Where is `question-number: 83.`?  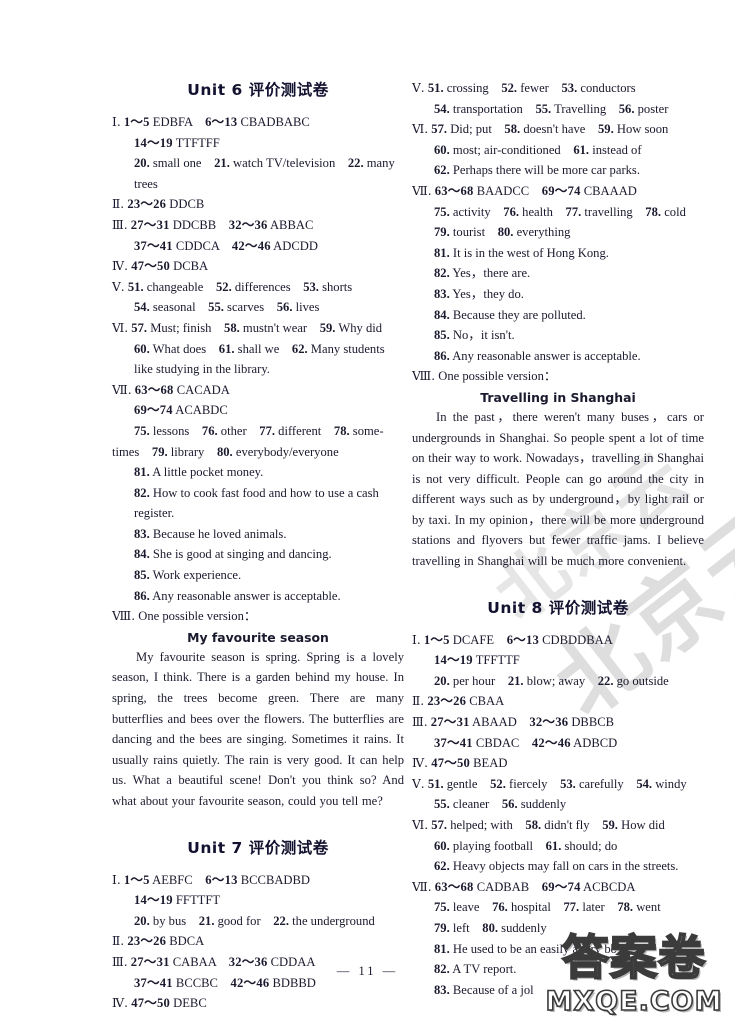
question-number: 83. is located at coordinates (442, 989).